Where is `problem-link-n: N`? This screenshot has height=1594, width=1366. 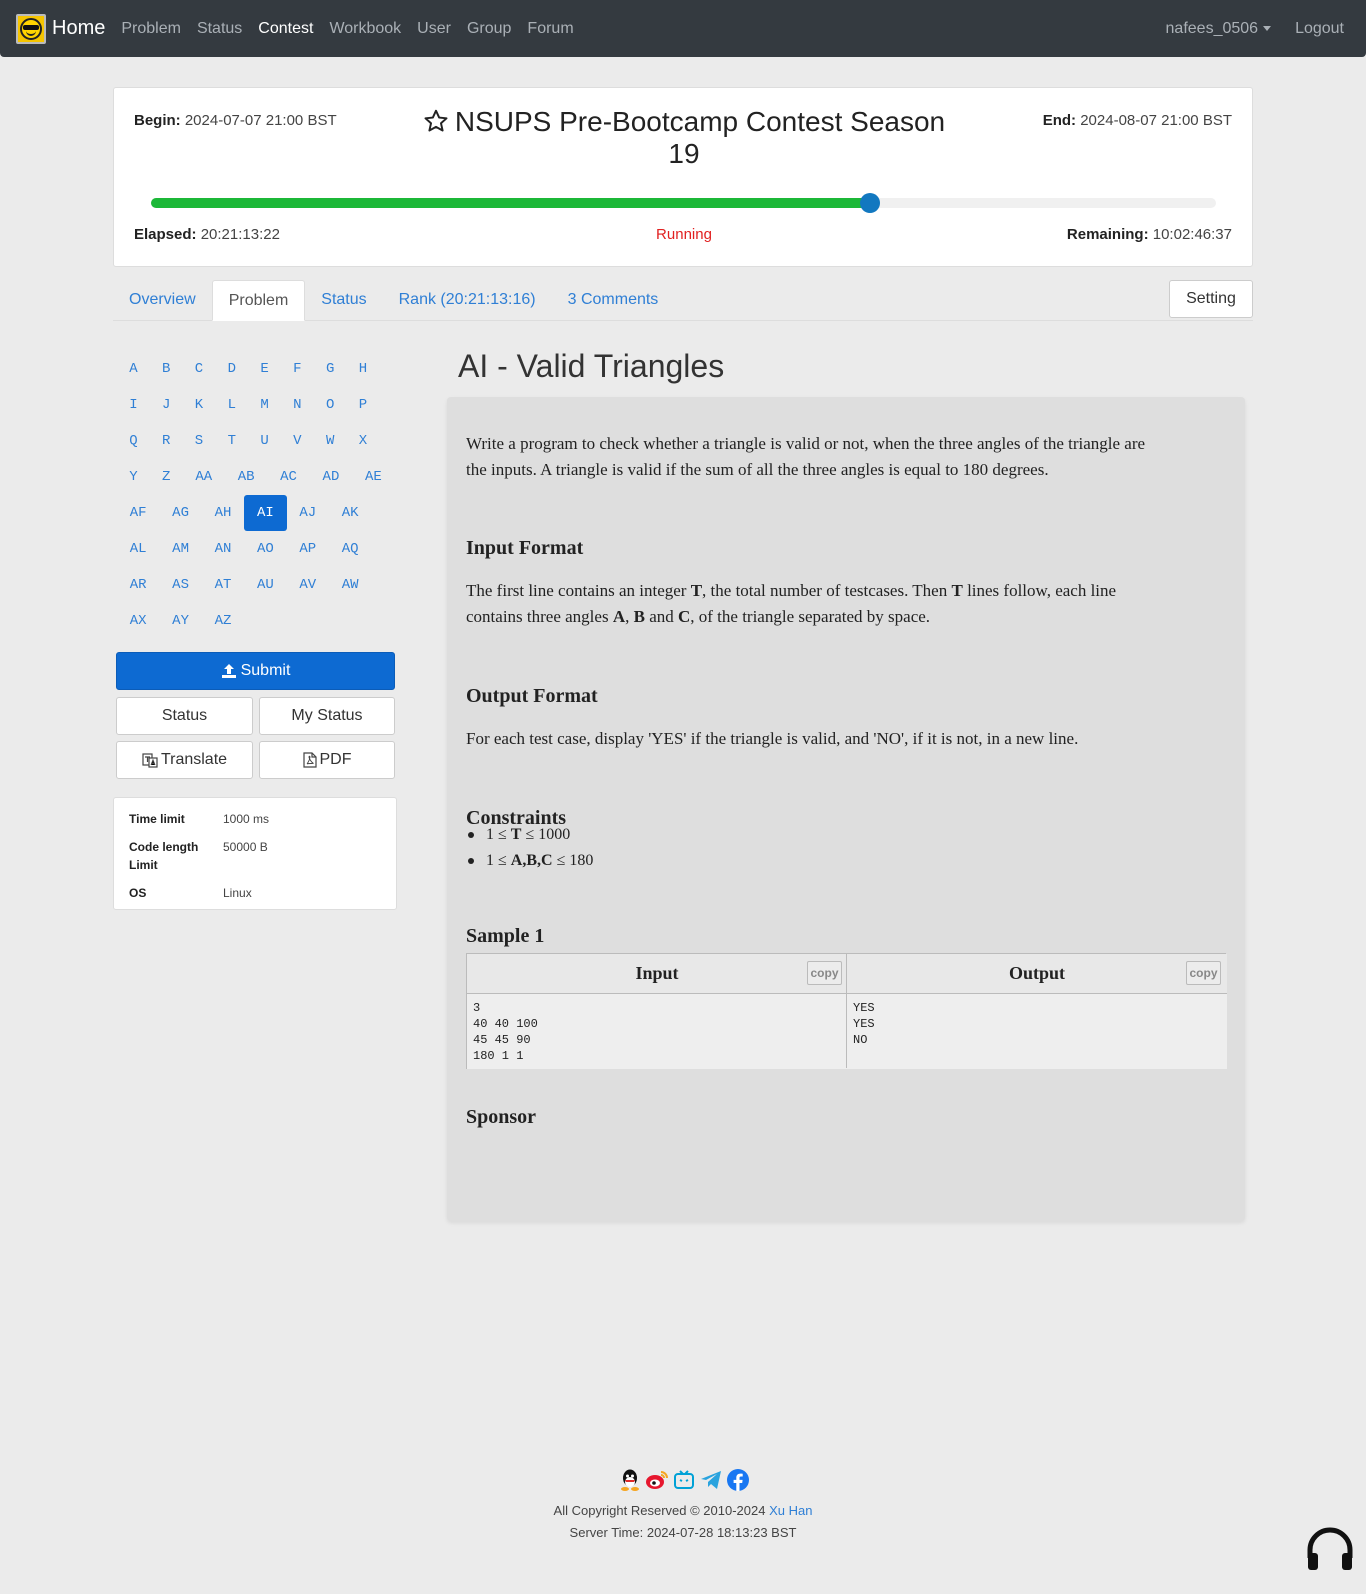
problem-link-n: N is located at coordinates (297, 405).